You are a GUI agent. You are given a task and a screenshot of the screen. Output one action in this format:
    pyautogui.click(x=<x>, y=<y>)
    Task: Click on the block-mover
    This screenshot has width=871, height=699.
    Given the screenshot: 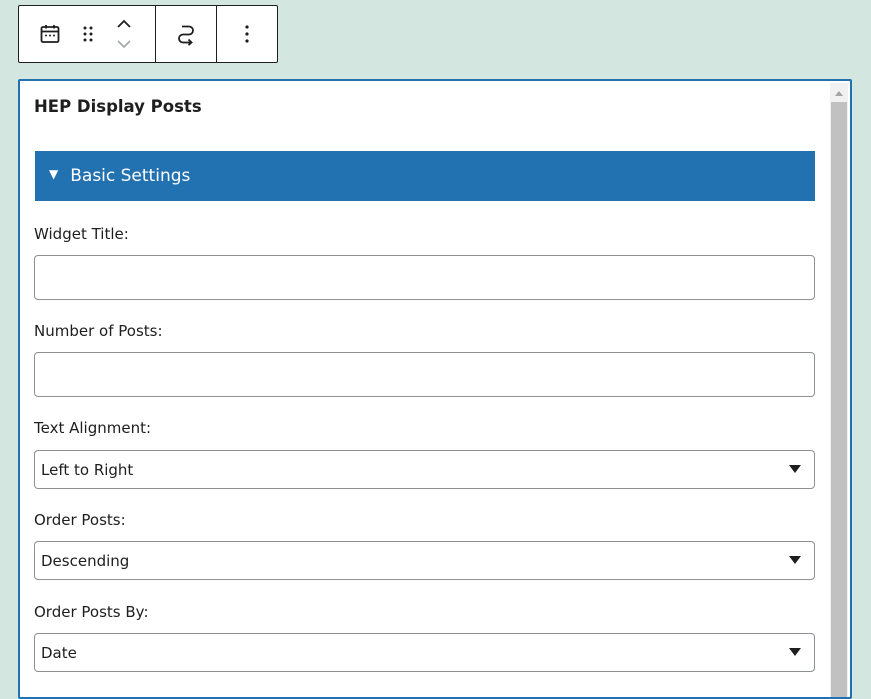 What is the action you would take?
    pyautogui.click(x=124, y=34)
    